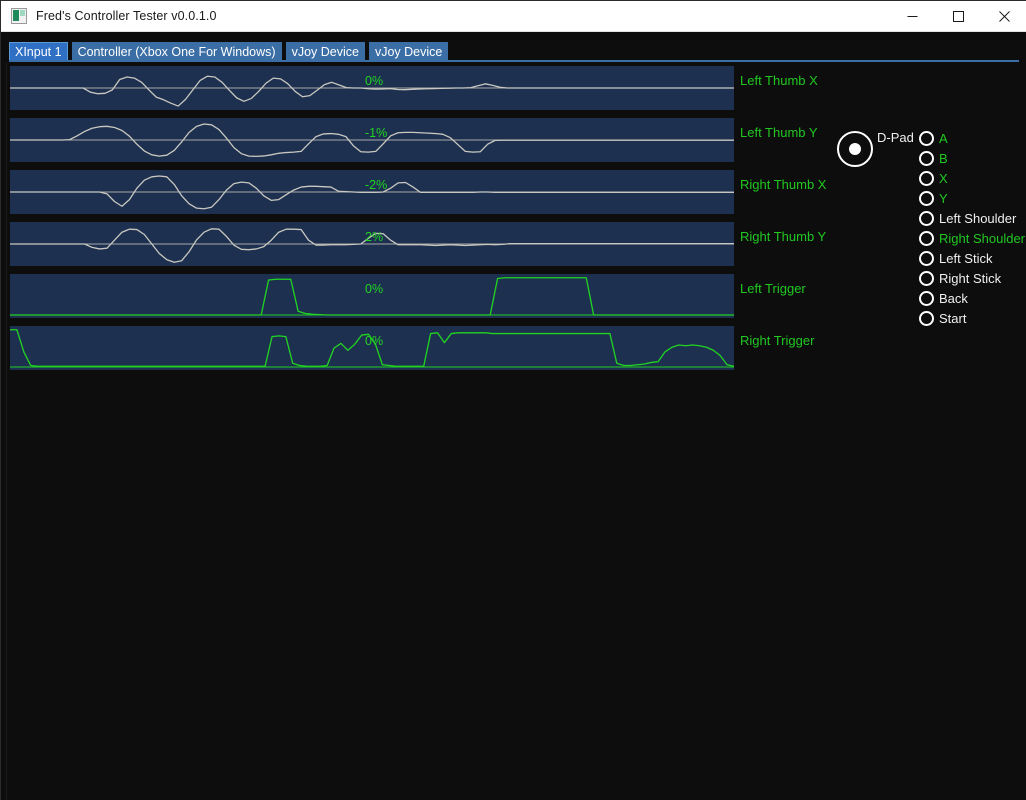 This screenshot has height=800, width=1026. I want to click on button-indicator-label: Right Stick, so click(970, 278).